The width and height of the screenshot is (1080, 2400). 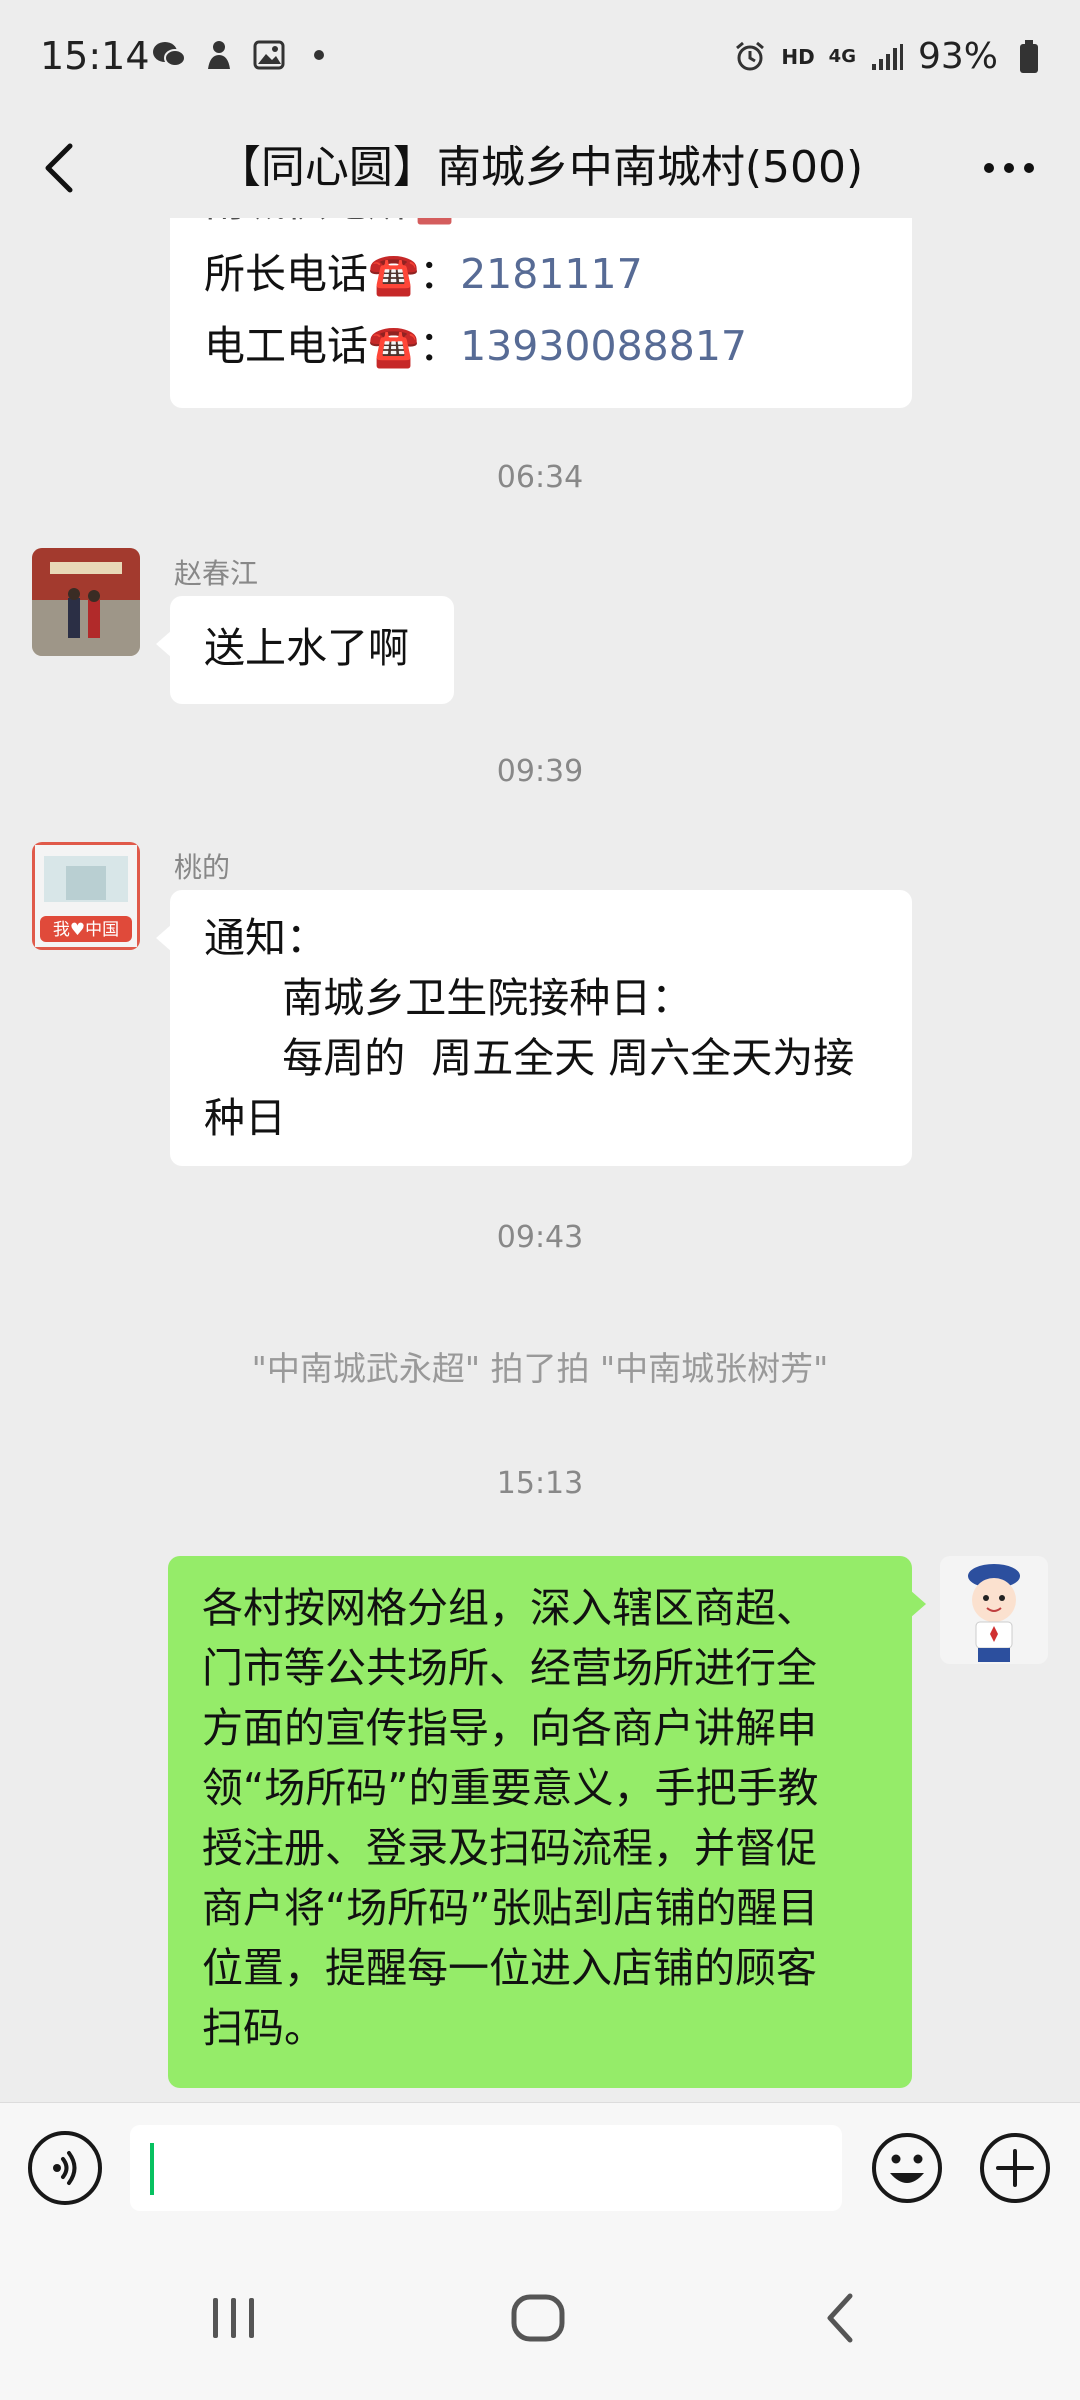 What do you see at coordinates (202, 867) in the screenshot?
I see `sender-name: 桃的` at bounding box center [202, 867].